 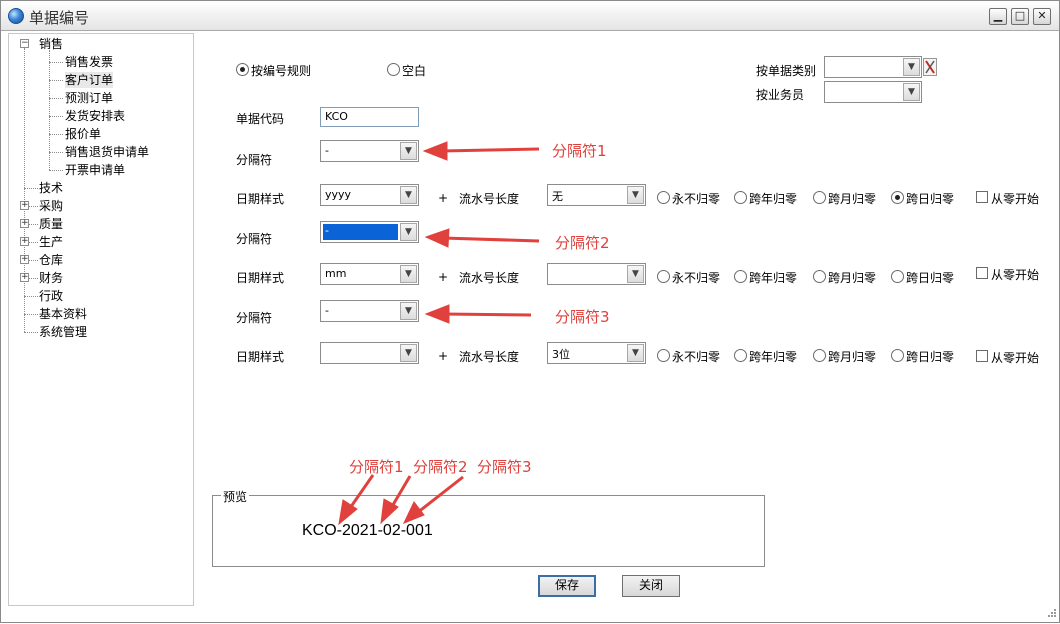 What do you see at coordinates (242, 69) in the screenshot?
I see `mode-by-rule-radio` at bounding box center [242, 69].